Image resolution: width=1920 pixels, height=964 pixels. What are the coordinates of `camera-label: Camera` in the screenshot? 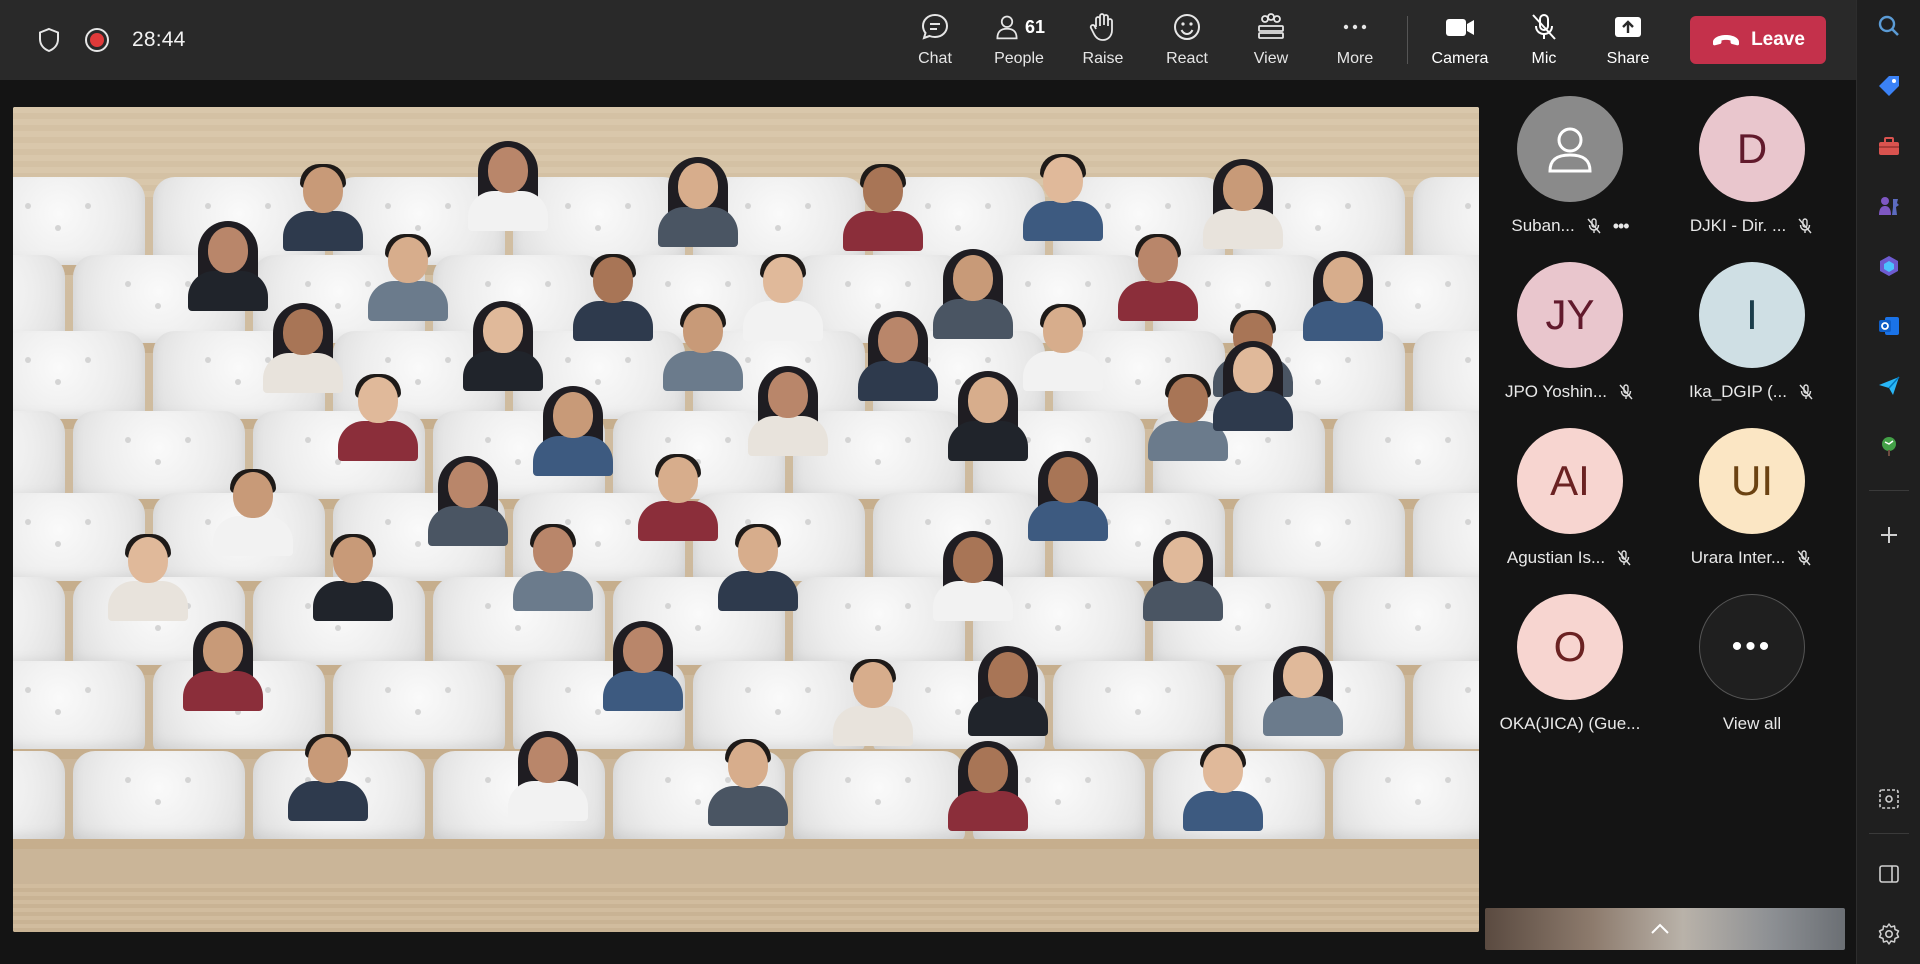 It's located at (1460, 59).